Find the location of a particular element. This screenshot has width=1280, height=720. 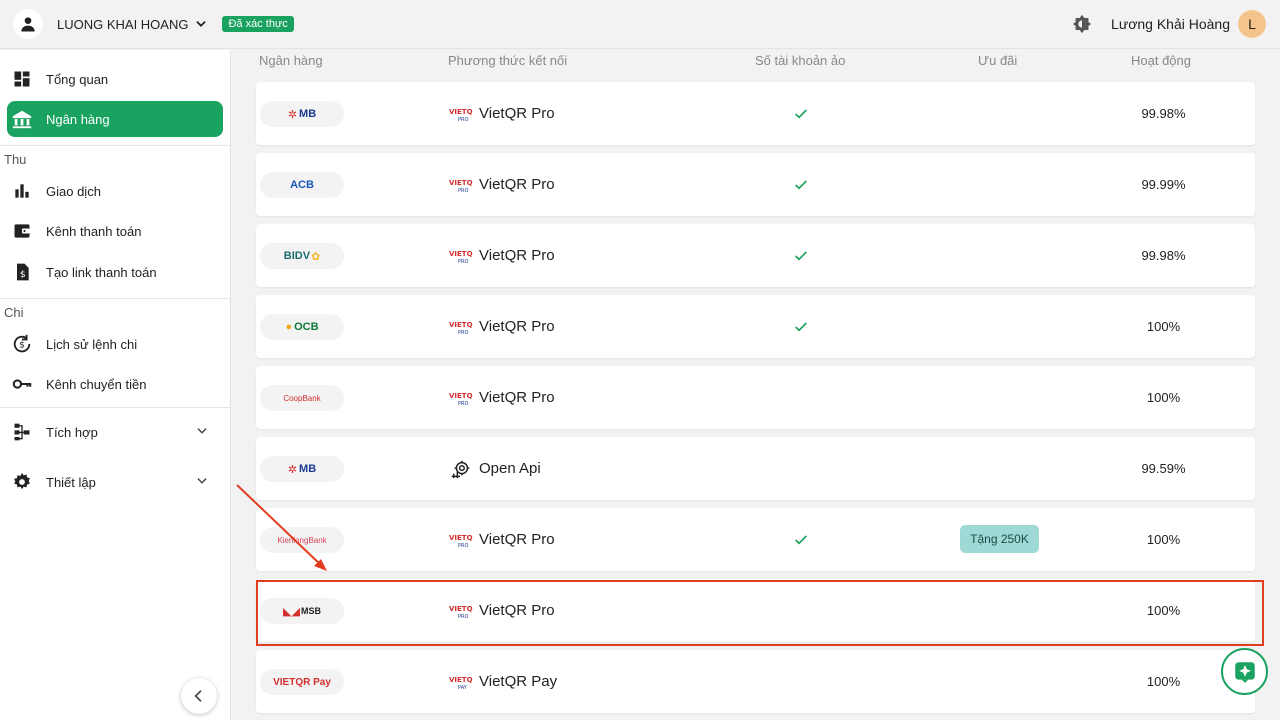

api-icon is located at coordinates (461, 469).